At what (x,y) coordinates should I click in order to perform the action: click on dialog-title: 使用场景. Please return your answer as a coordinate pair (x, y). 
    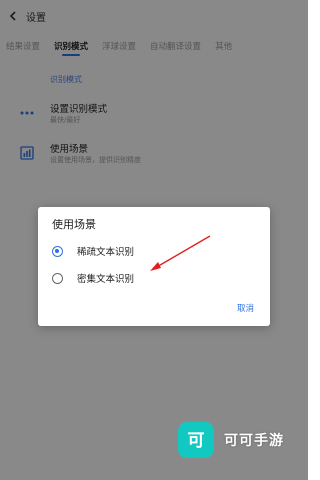
    Looking at the image, I should click on (74, 224).